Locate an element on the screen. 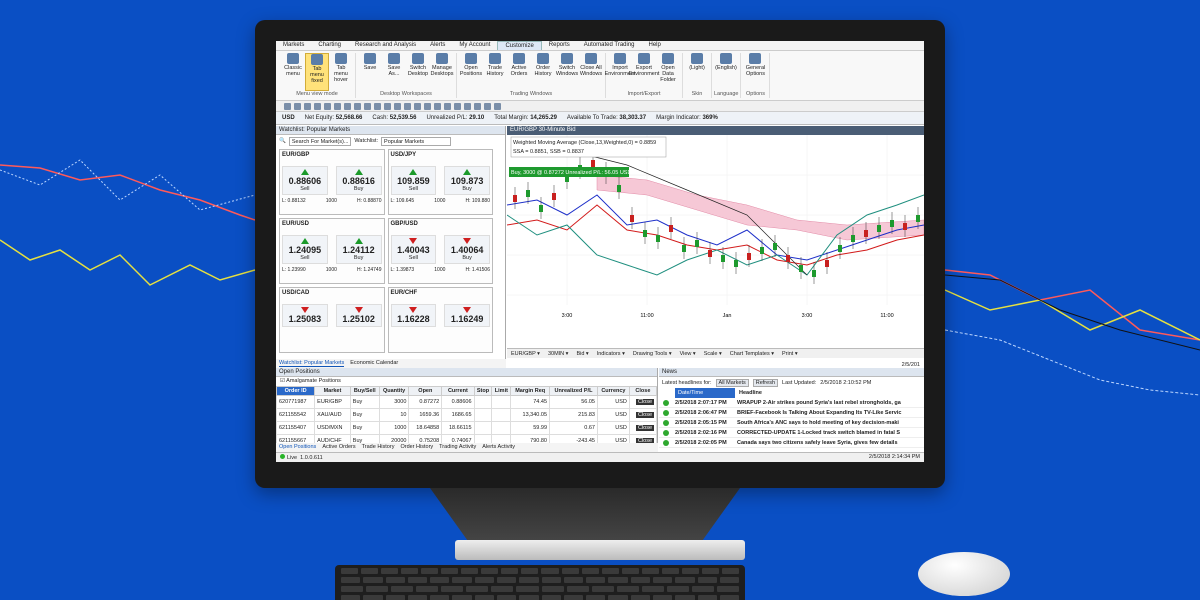 This screenshot has width=1200, height=600. buy-price-button: 1.25102 is located at coordinates (358, 315).